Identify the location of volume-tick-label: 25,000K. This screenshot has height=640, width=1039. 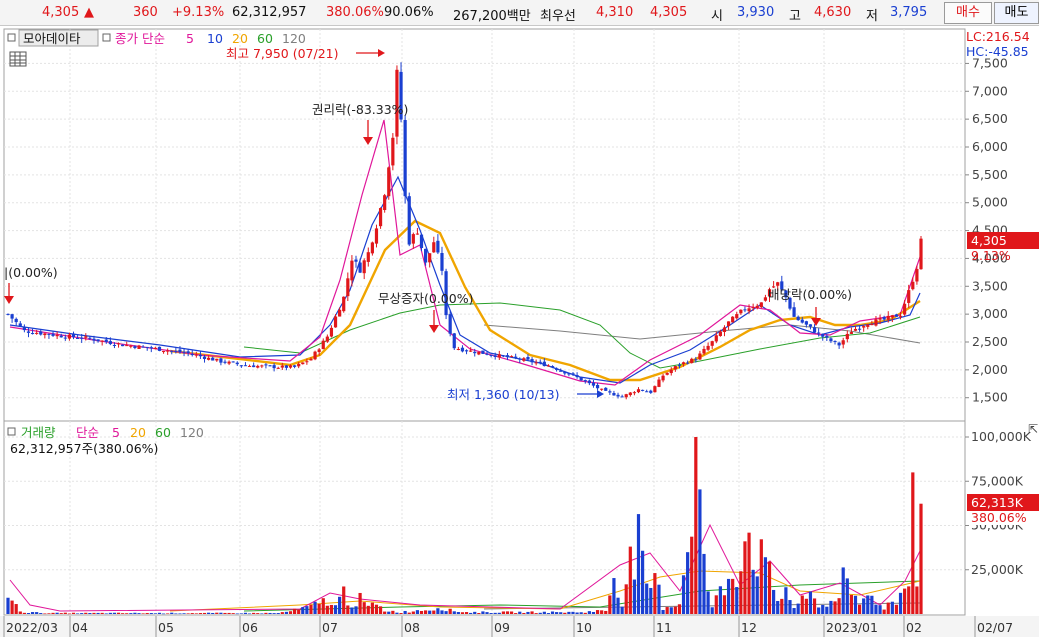
(997, 569).